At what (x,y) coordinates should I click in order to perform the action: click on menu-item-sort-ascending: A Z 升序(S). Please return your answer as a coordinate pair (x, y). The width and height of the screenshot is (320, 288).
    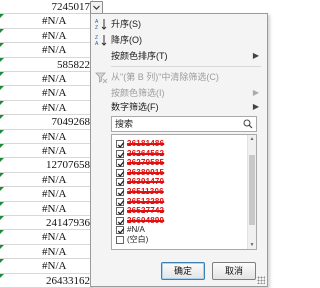
    Looking at the image, I should click on (179, 24).